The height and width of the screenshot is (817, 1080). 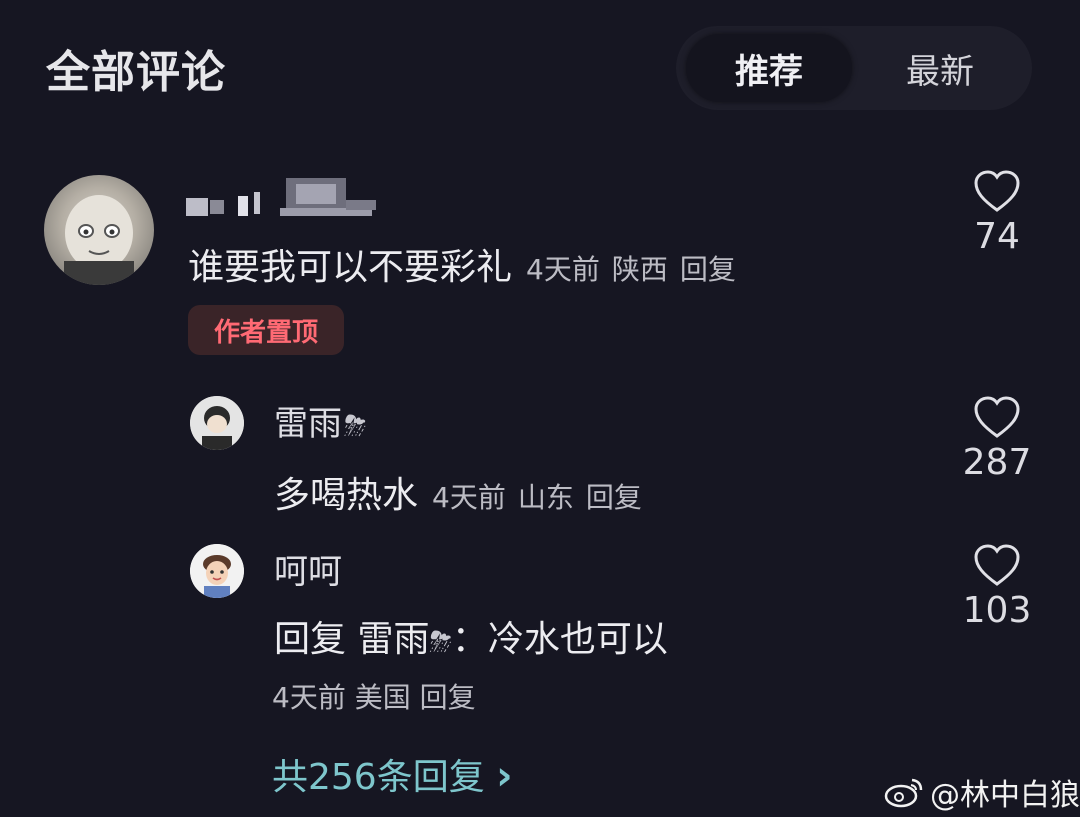 What do you see at coordinates (563, 269) in the screenshot?
I see `comment-time: 4天前` at bounding box center [563, 269].